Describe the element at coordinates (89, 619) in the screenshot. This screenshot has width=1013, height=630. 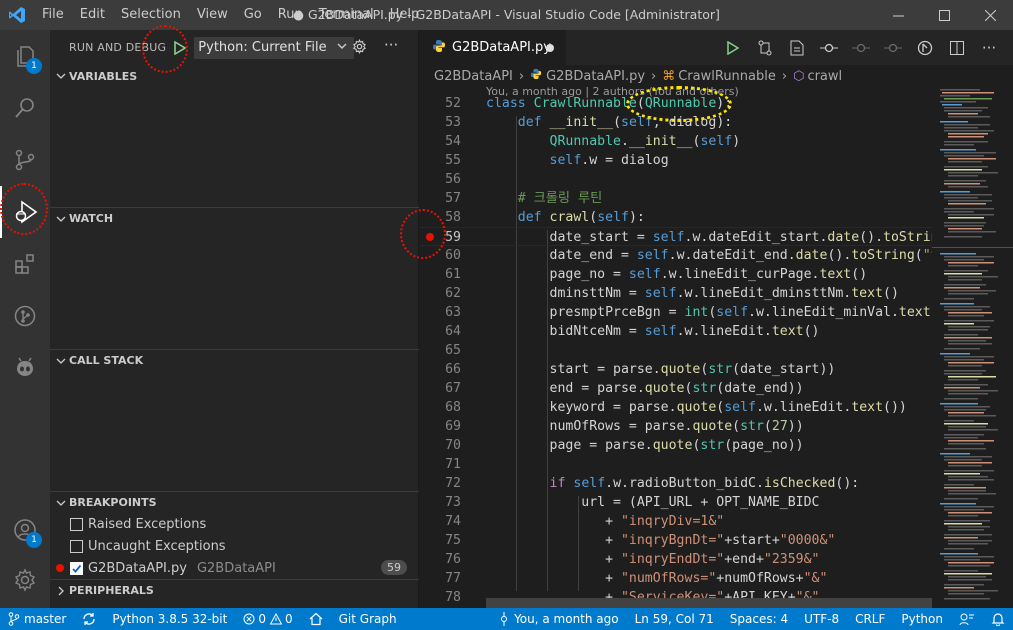
I see `sync-icon` at that location.